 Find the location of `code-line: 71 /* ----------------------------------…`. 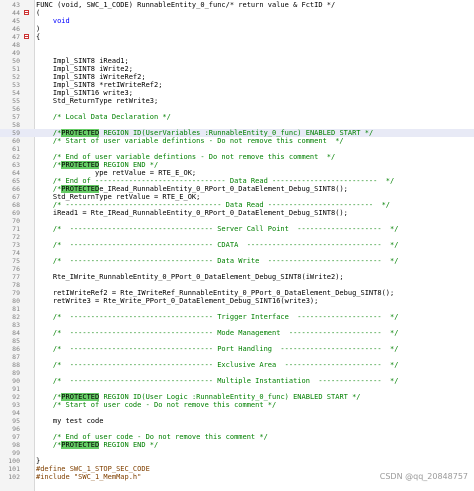

code-line: 71 /* ----------------------------------… is located at coordinates (237, 229).